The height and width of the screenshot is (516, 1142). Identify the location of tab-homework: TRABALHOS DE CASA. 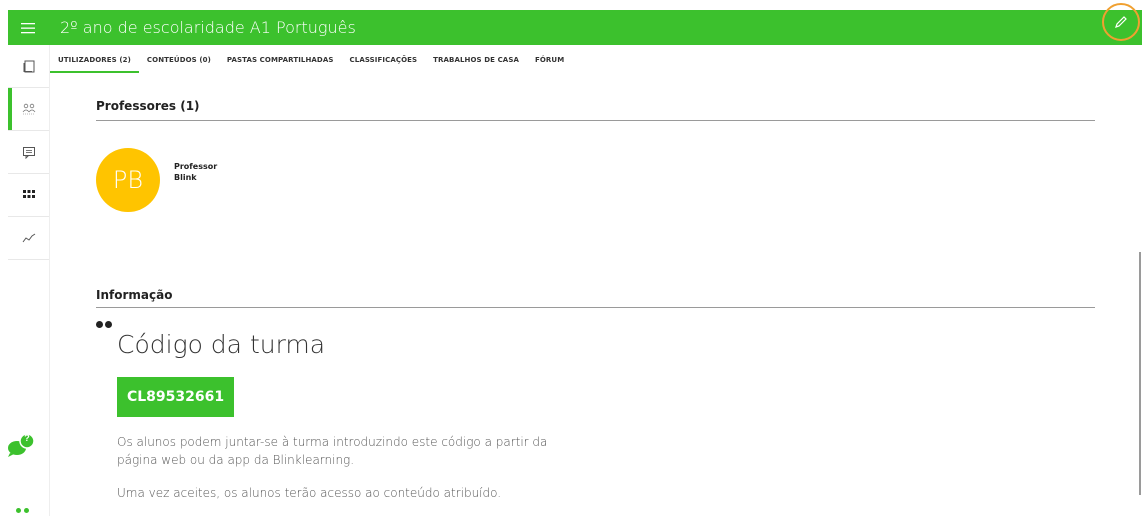
(476, 60).